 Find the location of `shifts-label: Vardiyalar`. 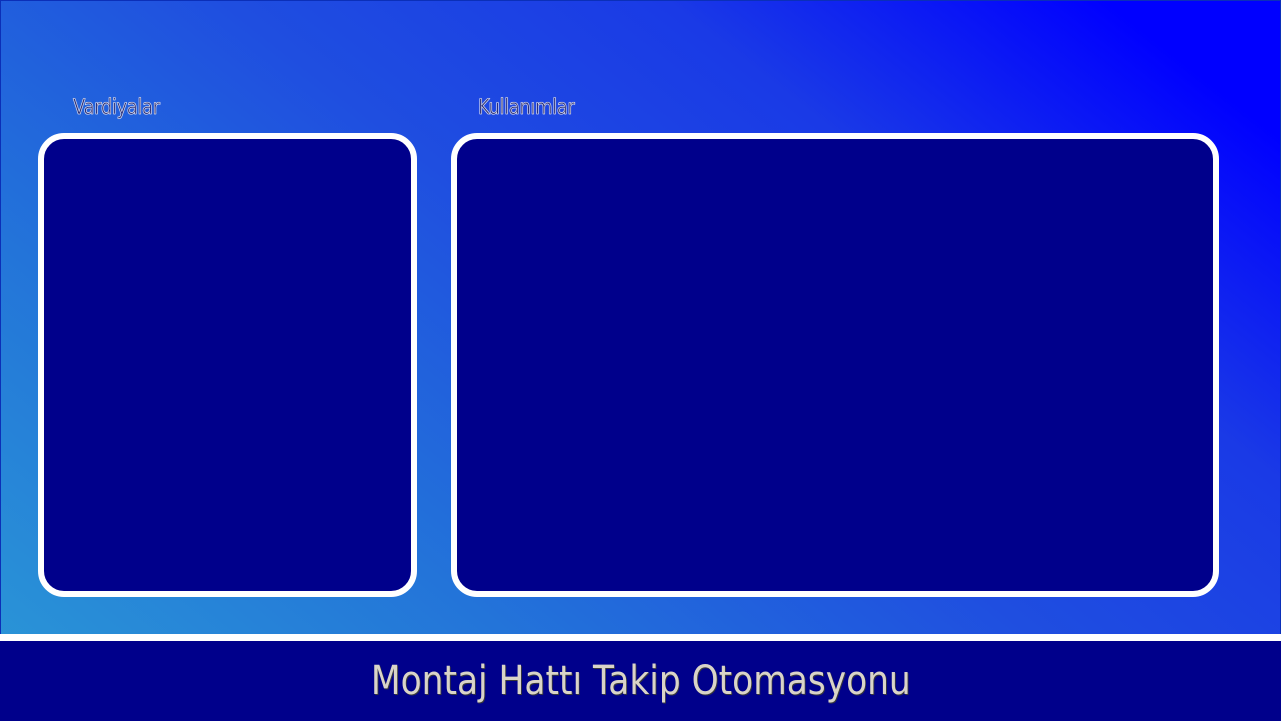

shifts-label: Vardiyalar is located at coordinates (117, 107).